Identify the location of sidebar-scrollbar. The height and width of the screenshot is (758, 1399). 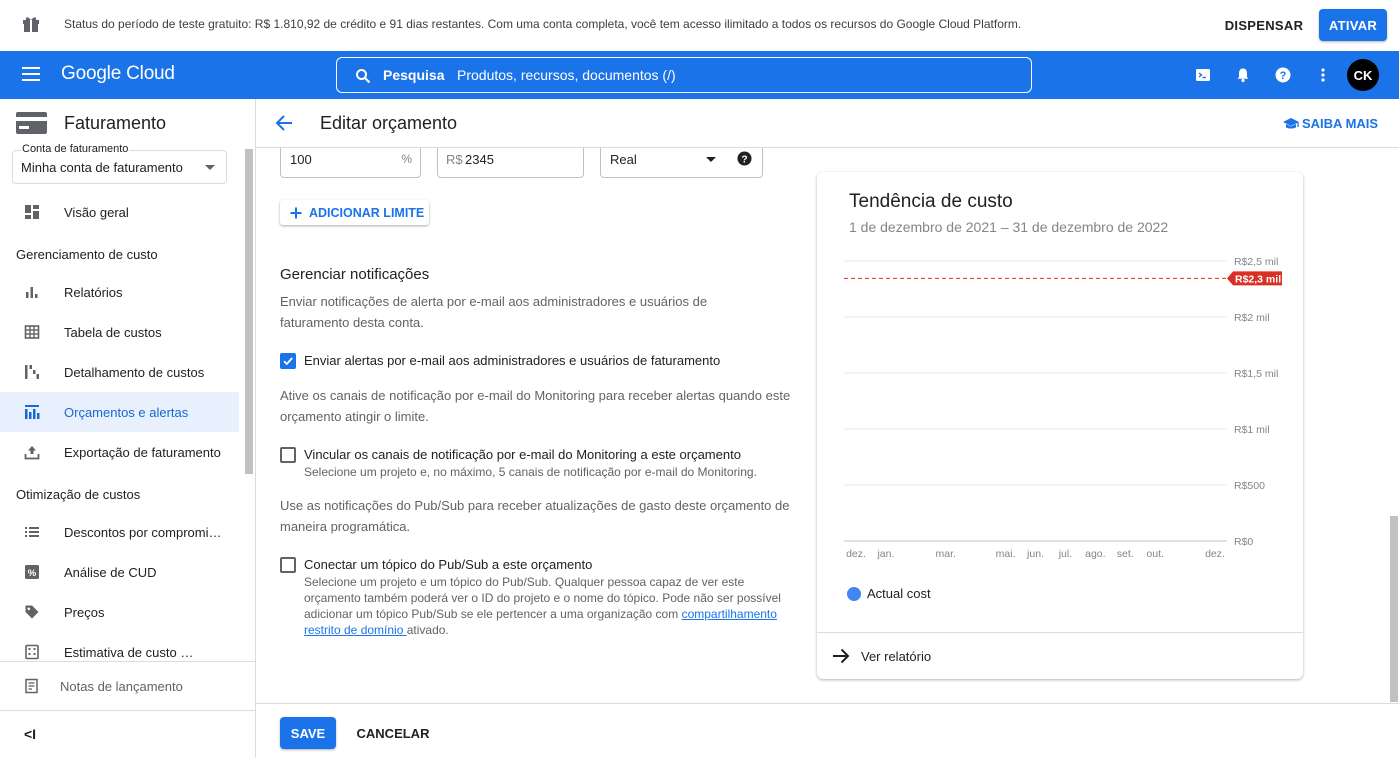
(249, 311).